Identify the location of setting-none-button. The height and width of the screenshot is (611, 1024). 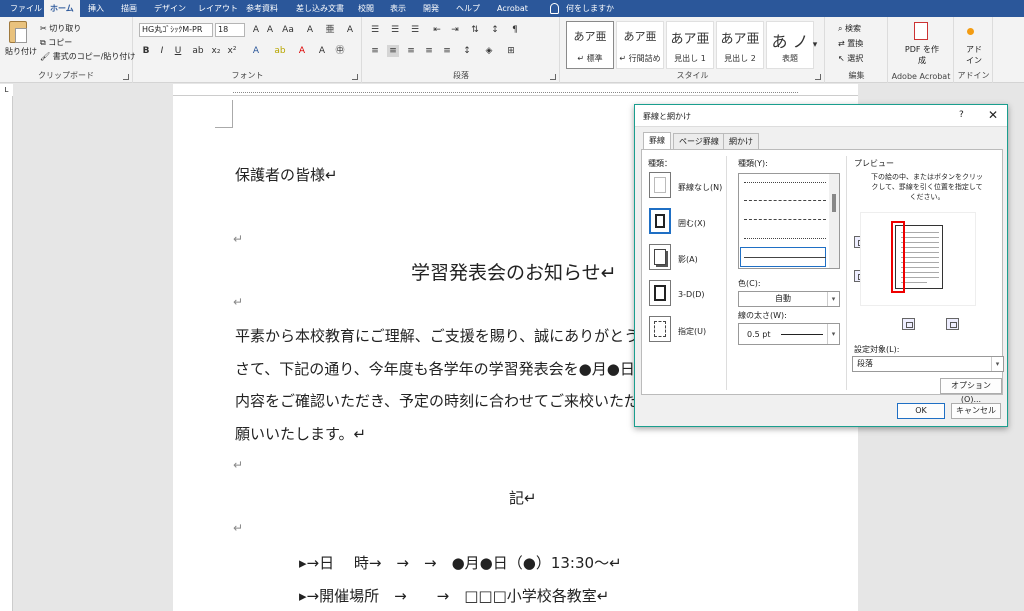
(660, 185).